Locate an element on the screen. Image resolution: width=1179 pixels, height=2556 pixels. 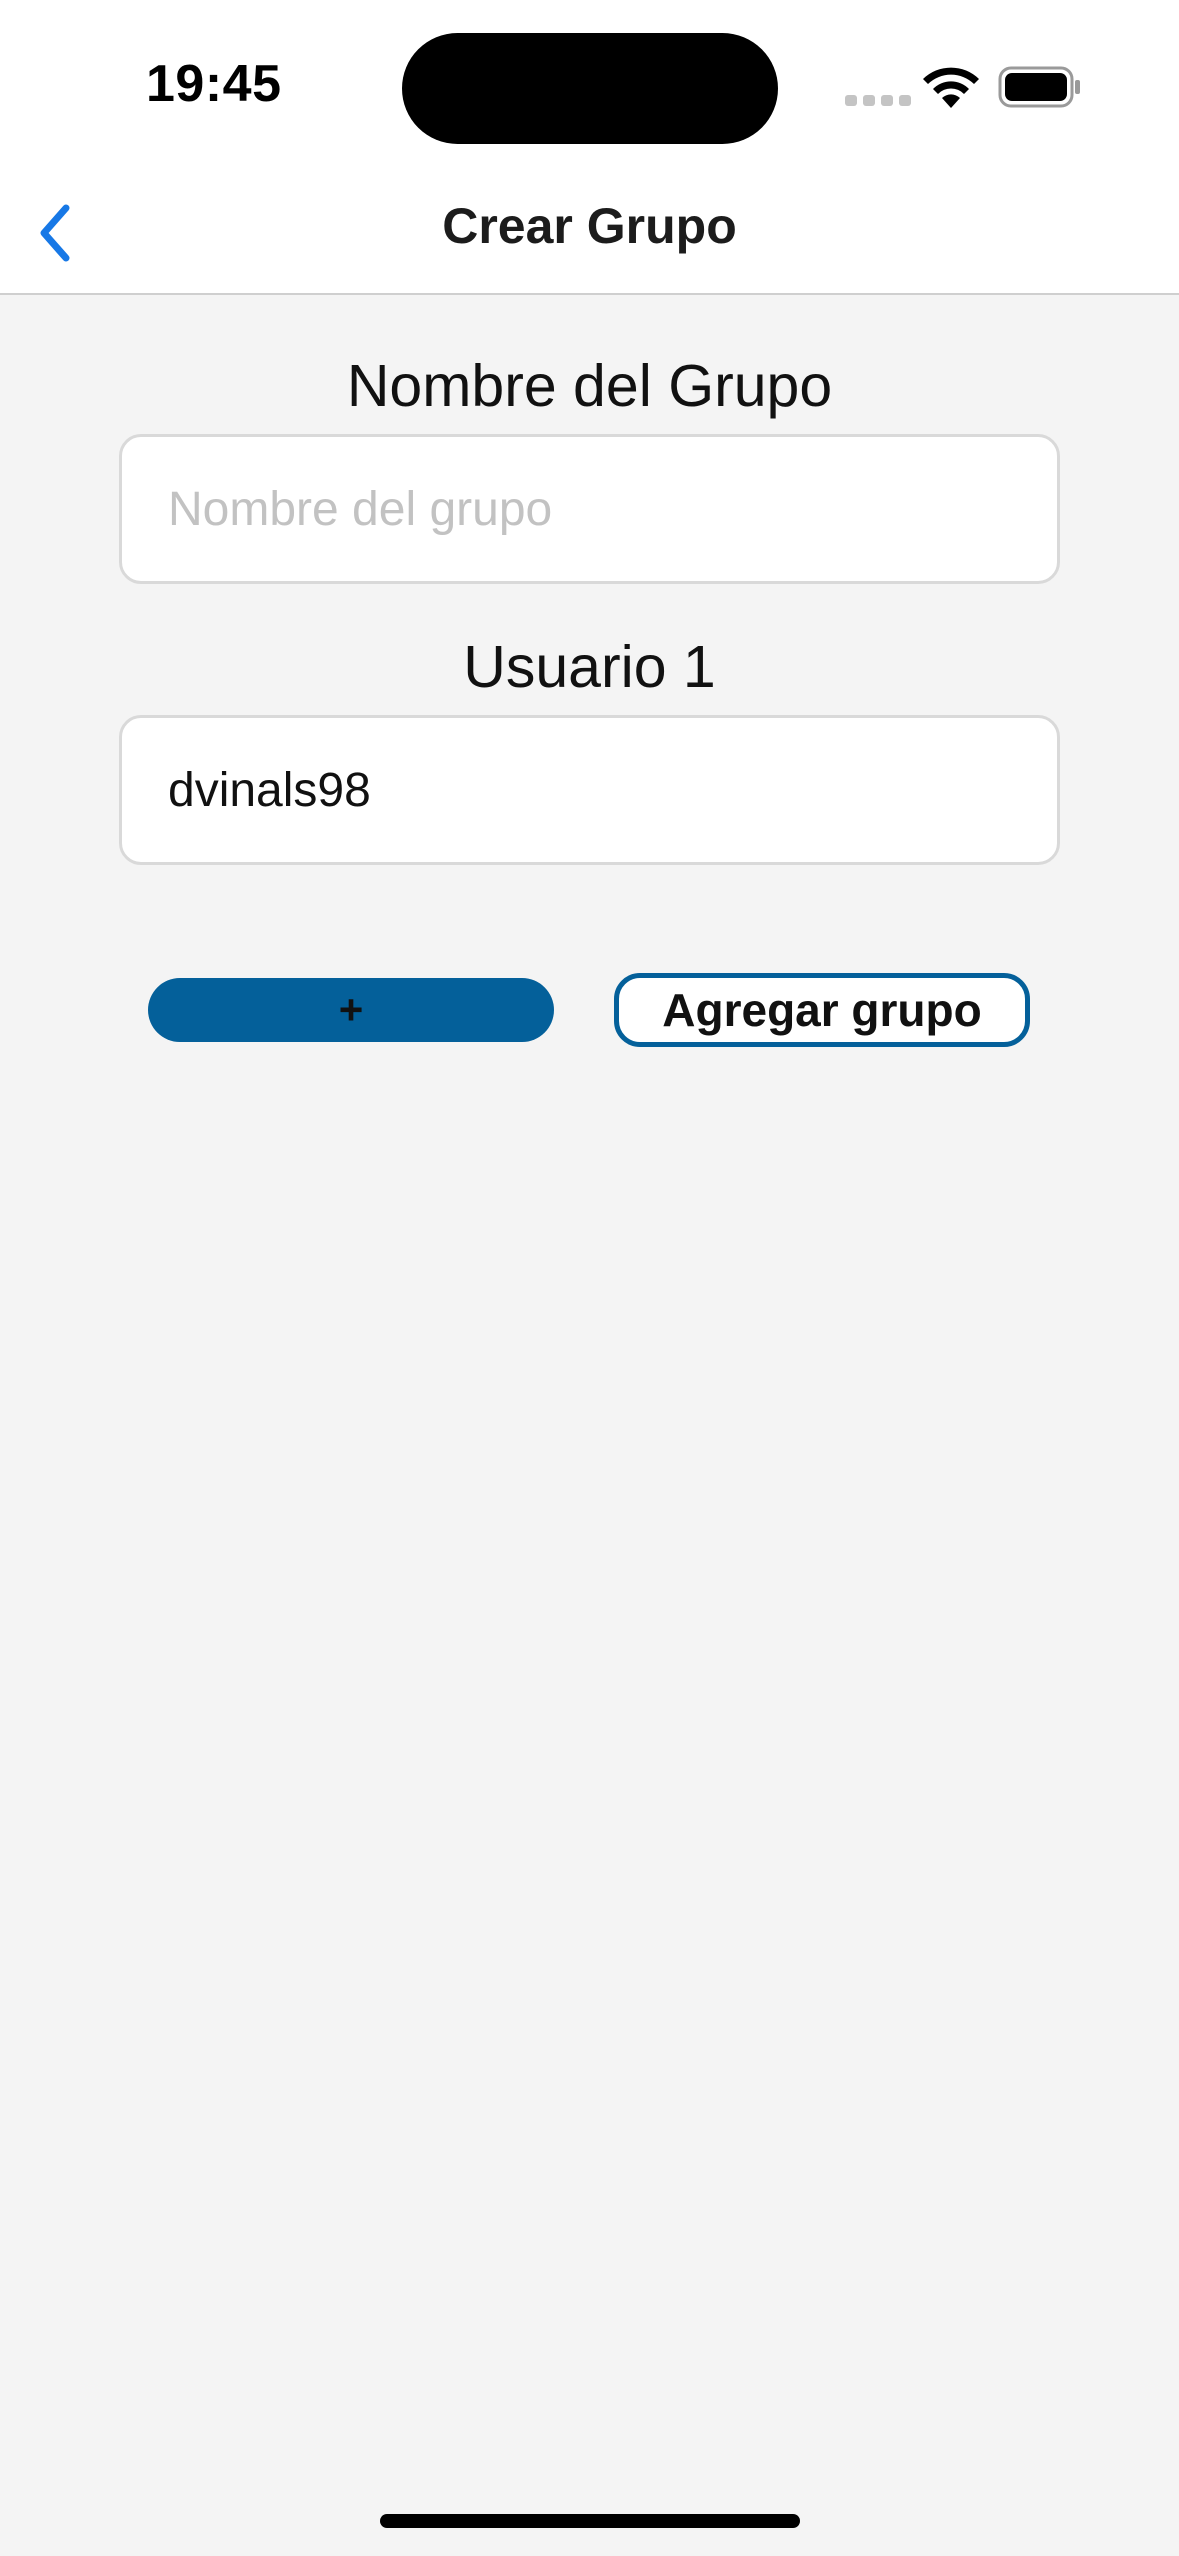
dynamic-island is located at coordinates (590, 88).